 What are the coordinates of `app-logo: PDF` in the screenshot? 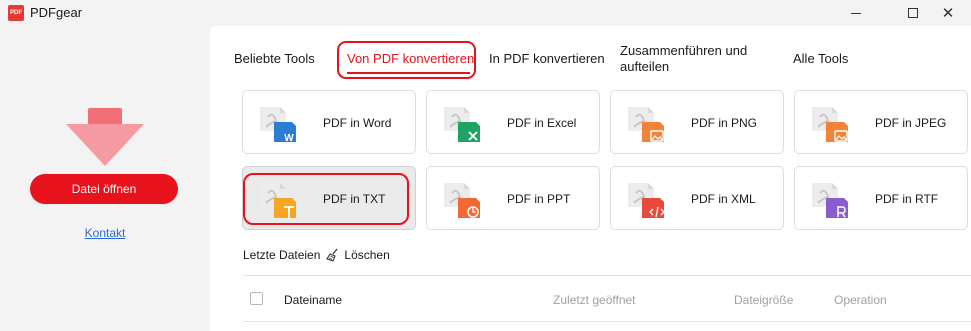 It's located at (16, 13).